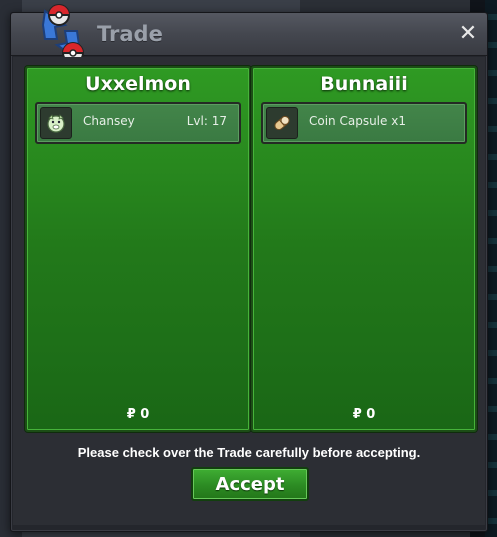 The width and height of the screenshot is (497, 537). I want to click on player-name: Uxxelmon, so click(138, 84).